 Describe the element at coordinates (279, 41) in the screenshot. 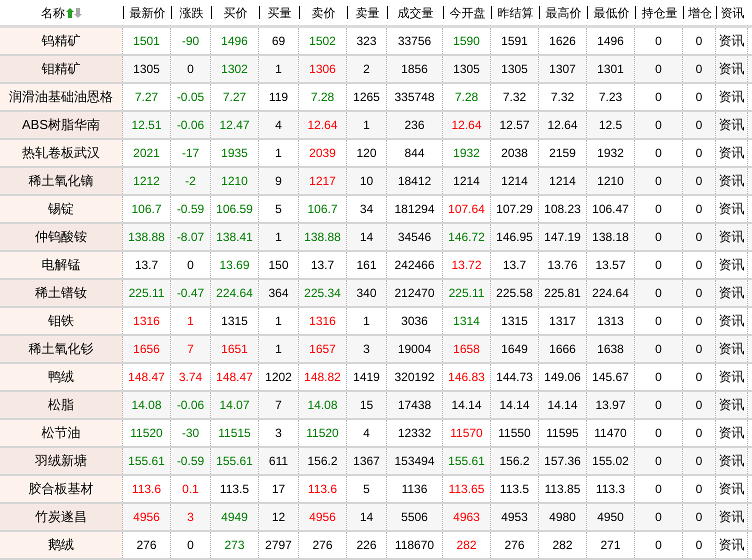

I see `table-cell-text: 69` at that location.